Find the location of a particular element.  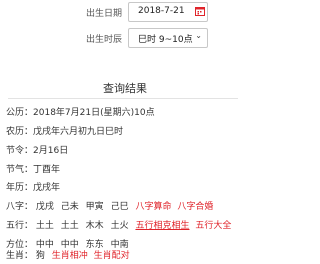

shengxiao-match-link: 生肖配对 is located at coordinates (112, 254).